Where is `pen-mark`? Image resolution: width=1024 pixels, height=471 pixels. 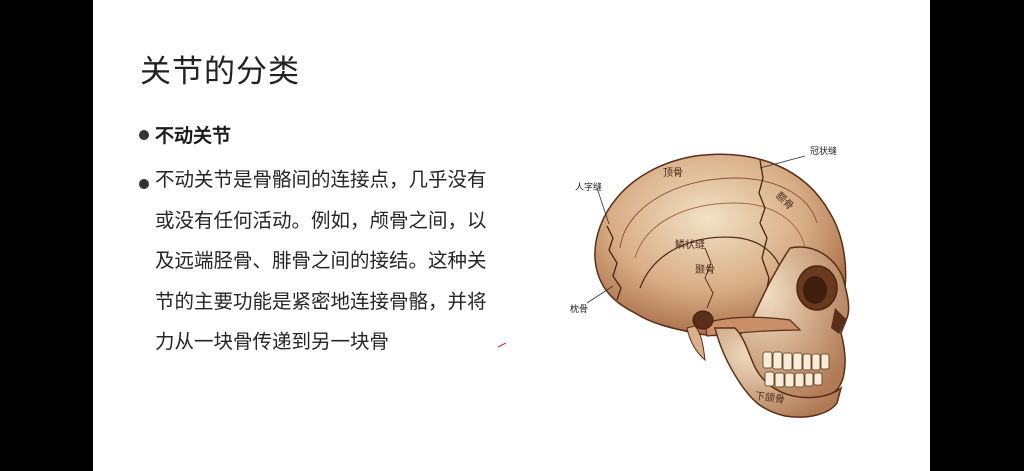
pen-mark is located at coordinates (502, 345).